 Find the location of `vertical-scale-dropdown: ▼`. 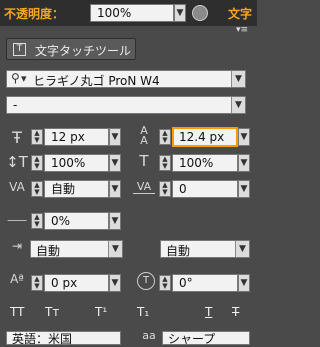

vertical-scale-dropdown: ▼ is located at coordinates (115, 163).